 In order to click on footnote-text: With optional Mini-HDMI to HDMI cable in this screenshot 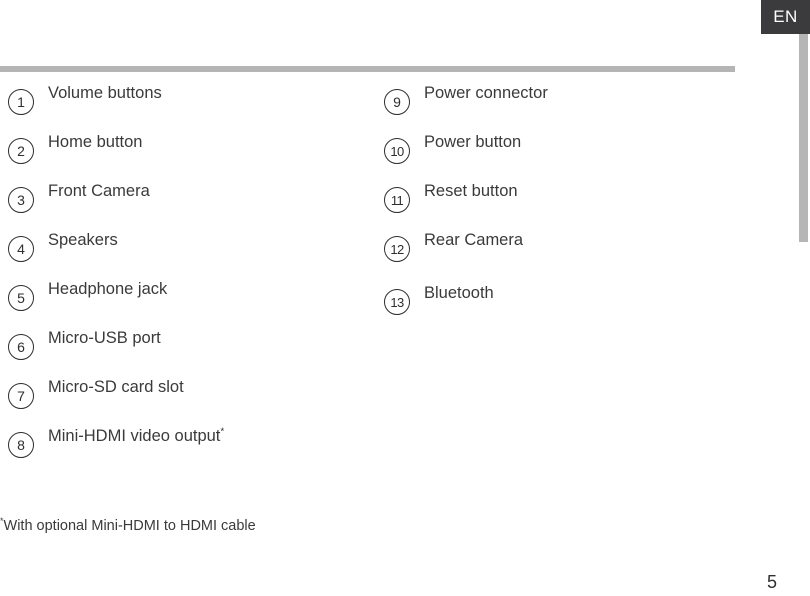, I will do `click(129, 526)`.